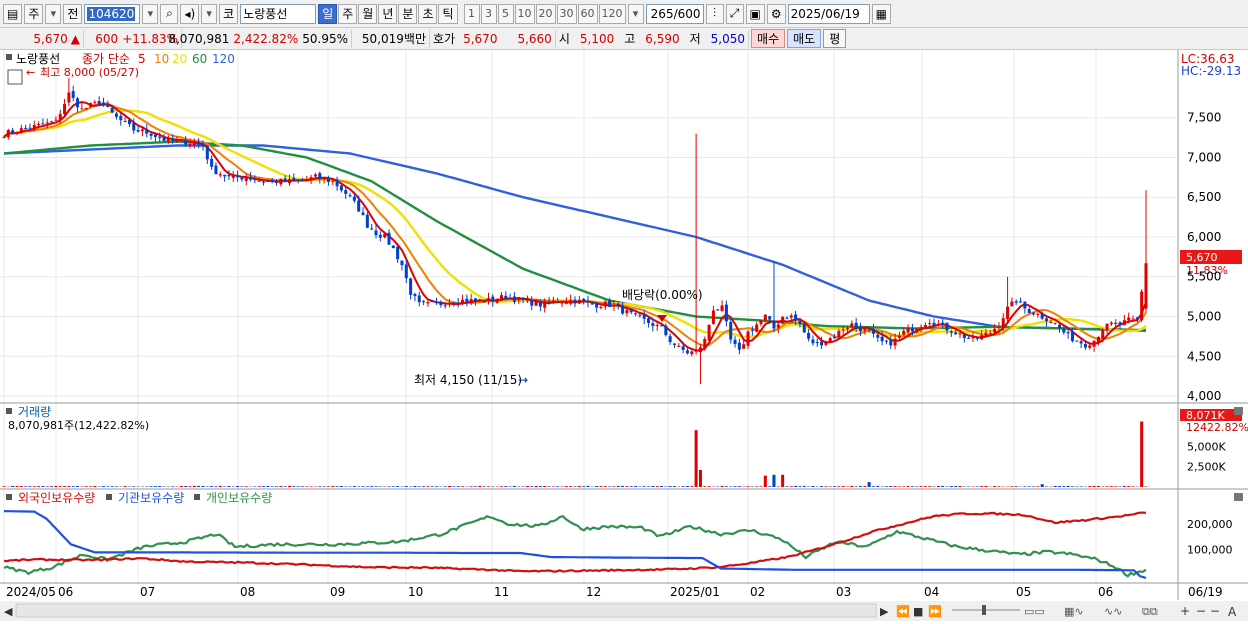  What do you see at coordinates (984, 610) in the screenshot?
I see `zoom-slider-handle` at bounding box center [984, 610].